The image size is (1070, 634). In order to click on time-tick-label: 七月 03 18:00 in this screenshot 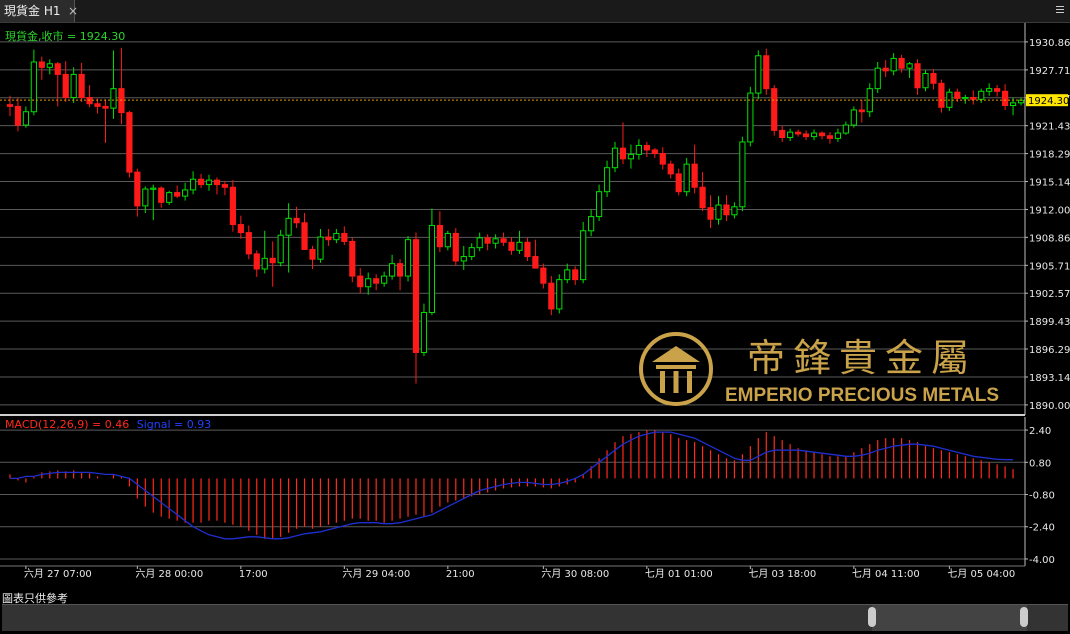, I will do `click(782, 574)`.